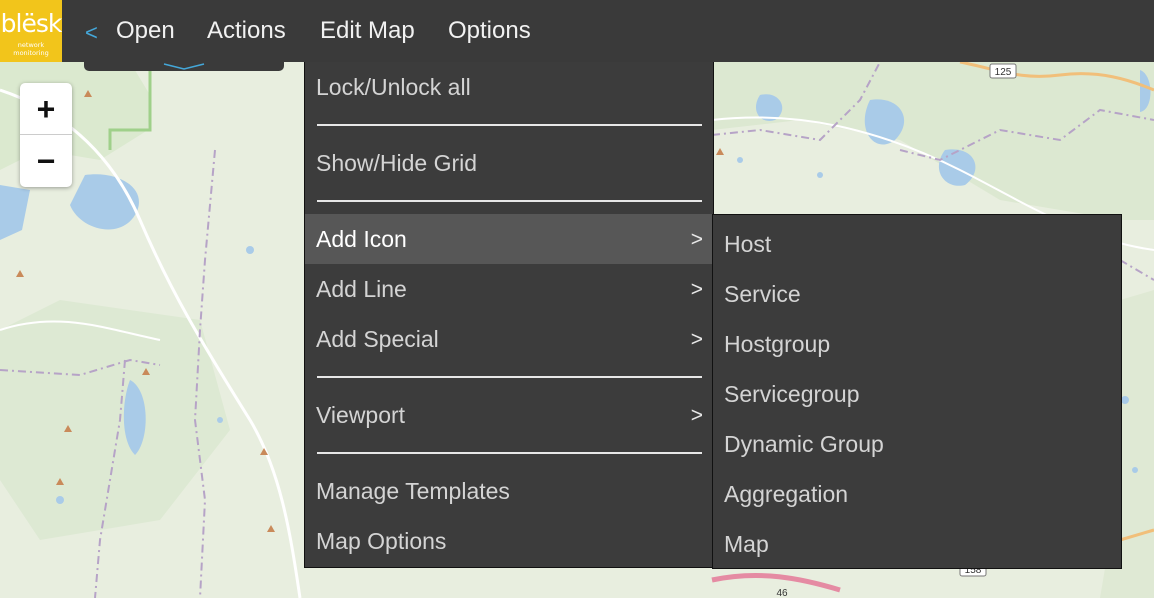 The width and height of the screenshot is (1154, 598). What do you see at coordinates (917, 342) in the screenshot?
I see `submenu-item-hostgroup: Hostgroup` at bounding box center [917, 342].